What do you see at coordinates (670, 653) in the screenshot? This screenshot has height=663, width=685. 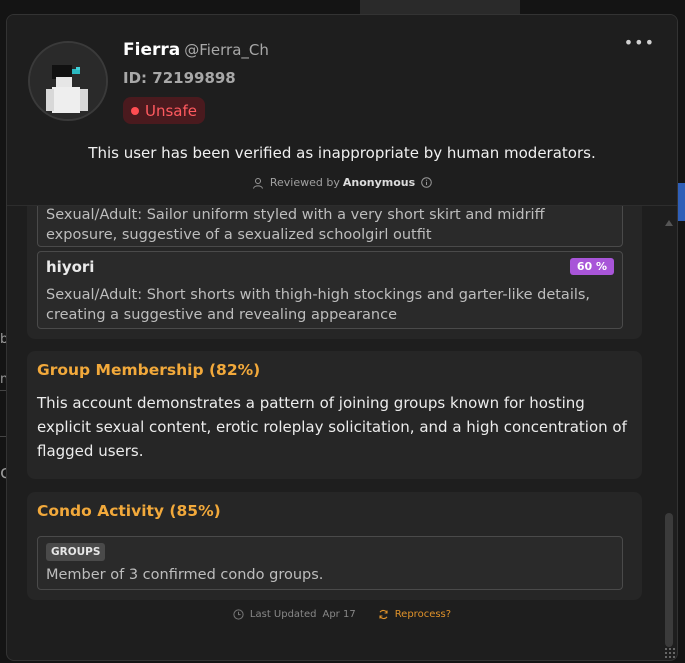 I see `resize-grip-icon` at bounding box center [670, 653].